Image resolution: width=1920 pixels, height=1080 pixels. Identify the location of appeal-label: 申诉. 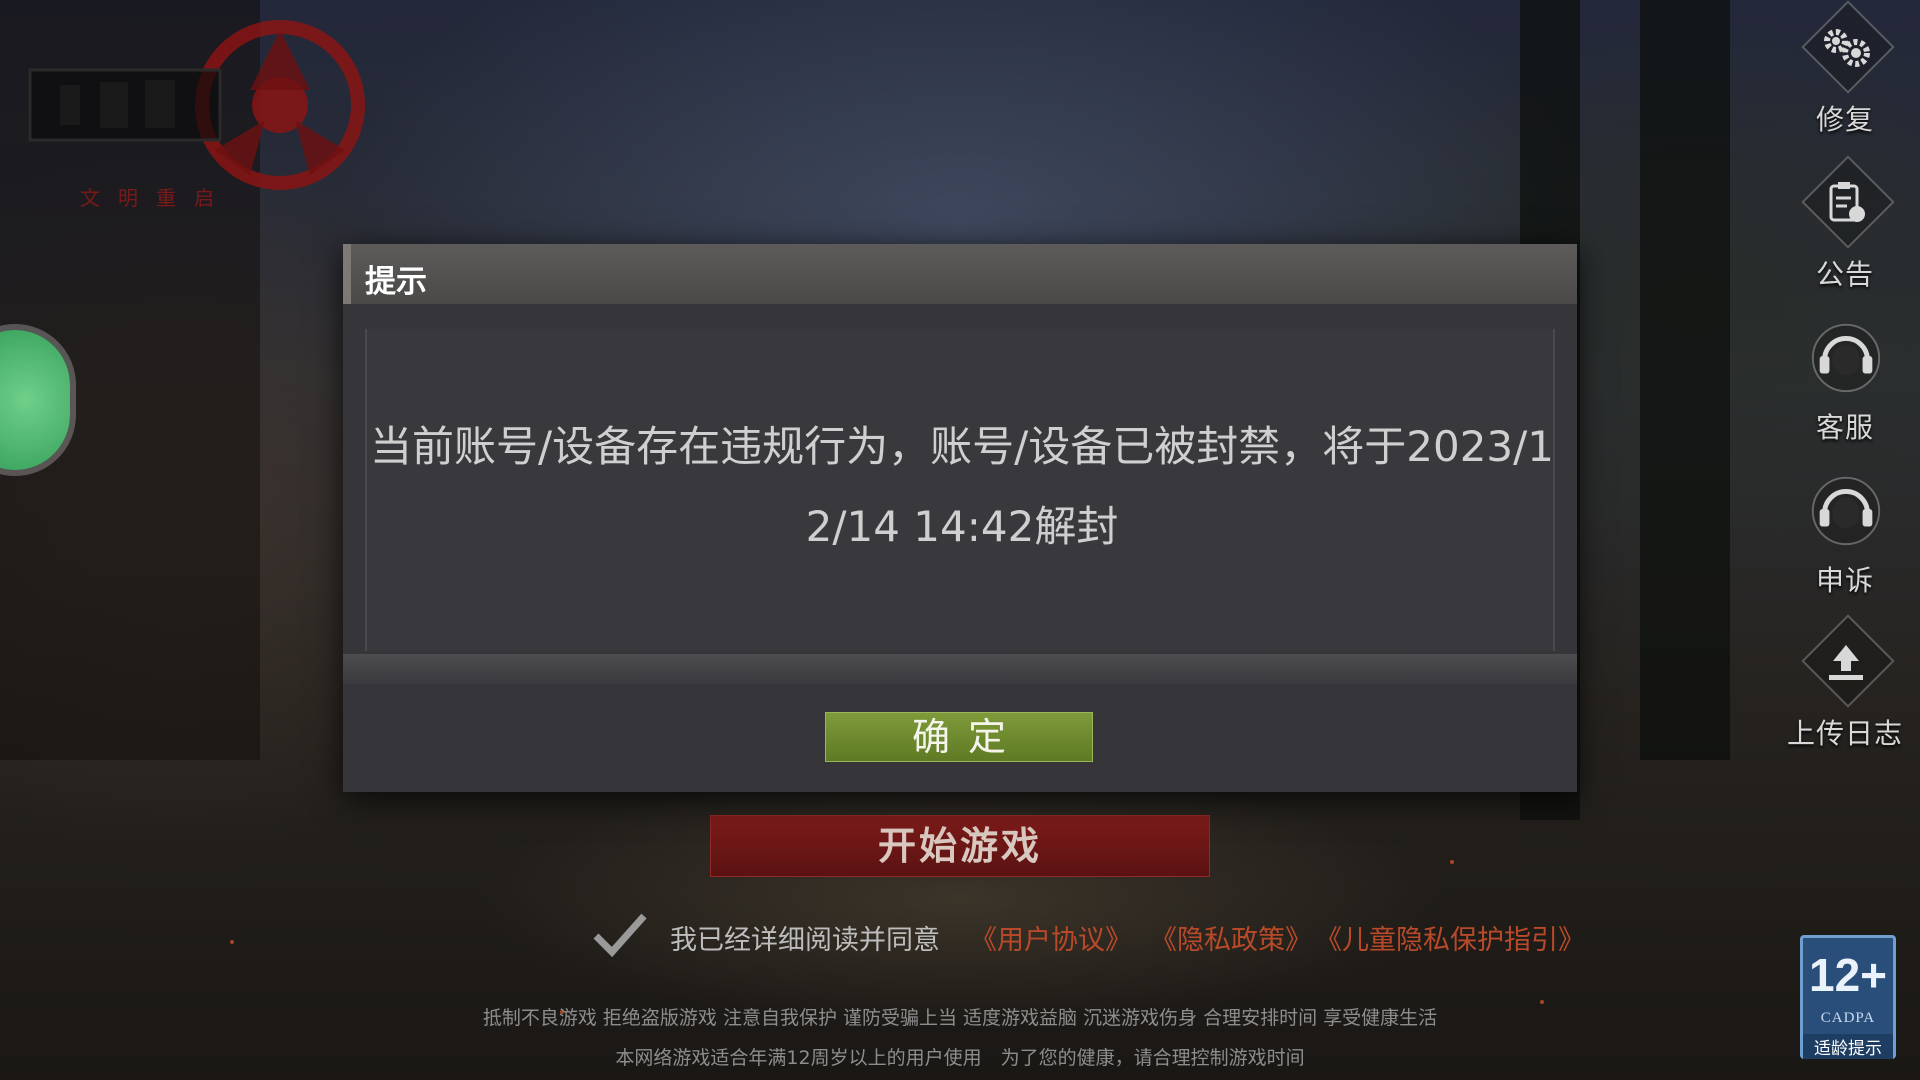
(1844, 580).